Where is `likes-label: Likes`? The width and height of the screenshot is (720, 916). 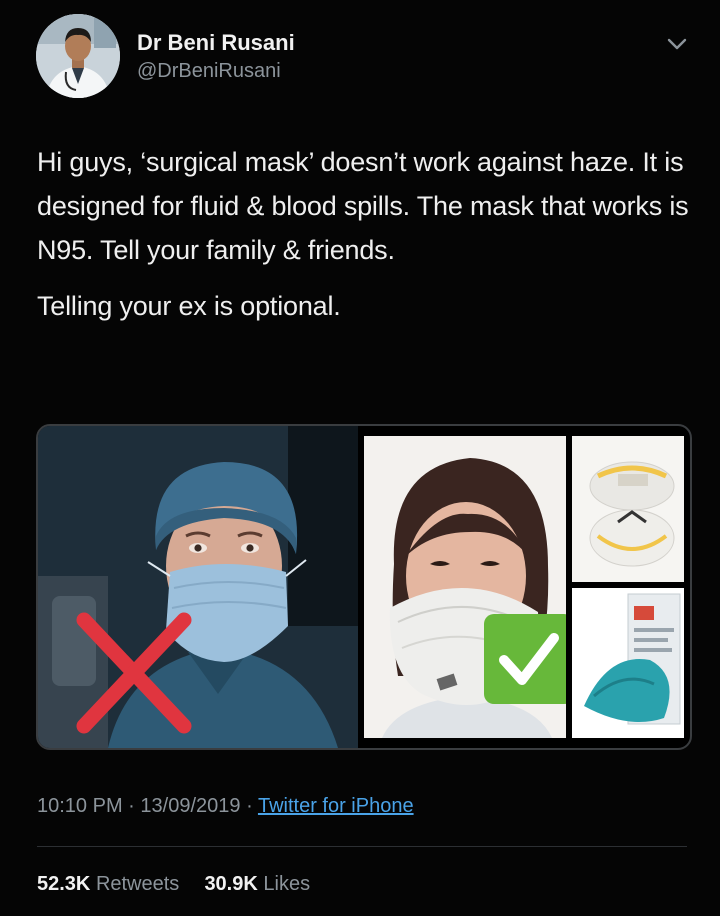 likes-label: Likes is located at coordinates (287, 884).